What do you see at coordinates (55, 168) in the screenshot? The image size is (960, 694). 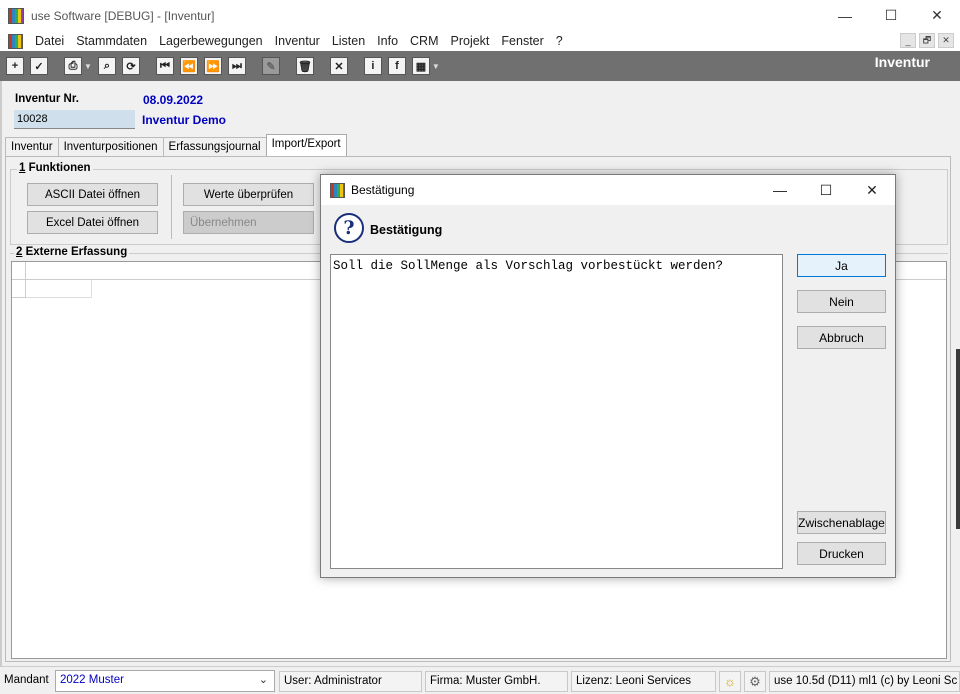 I see `funktionen-title: 1 Funktionen` at bounding box center [55, 168].